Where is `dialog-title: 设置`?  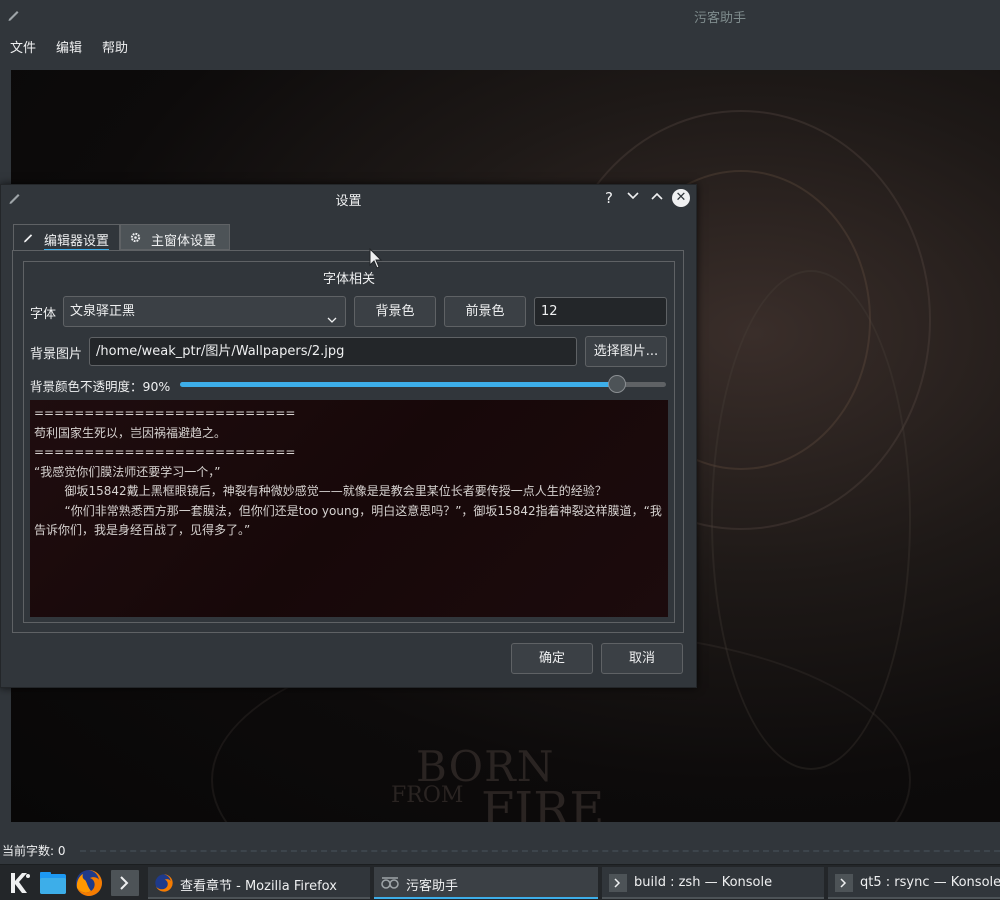
dialog-title: 设置 is located at coordinates (348, 201).